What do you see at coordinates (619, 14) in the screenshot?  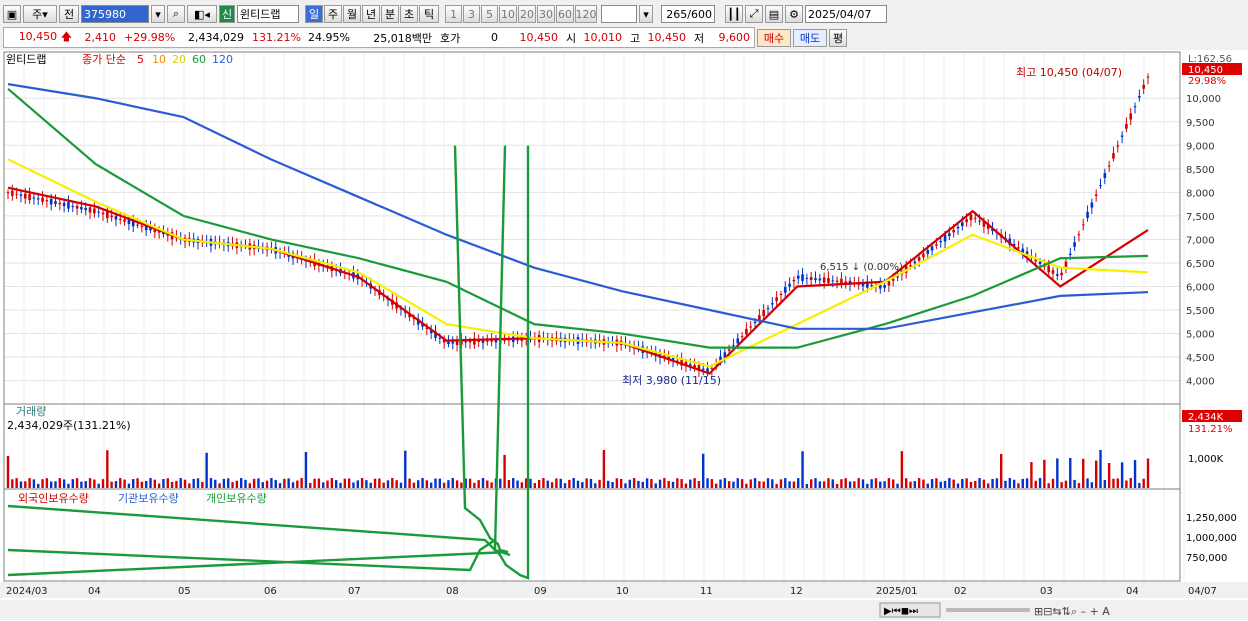 I see `interval-custom-input` at bounding box center [619, 14].